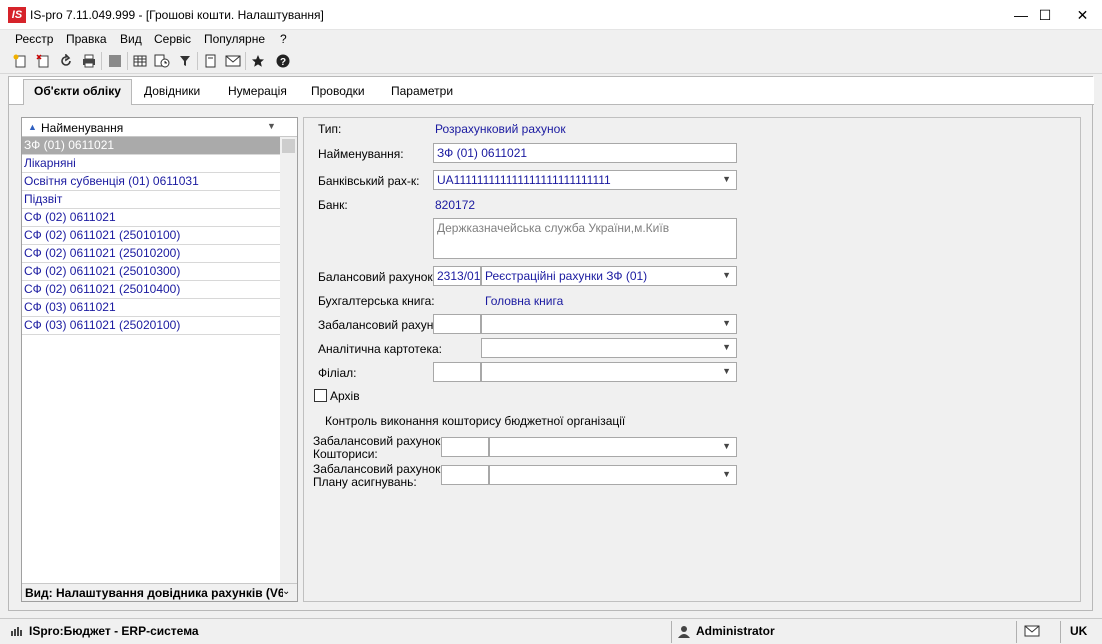  I want to click on print-icon, so click(89, 61).